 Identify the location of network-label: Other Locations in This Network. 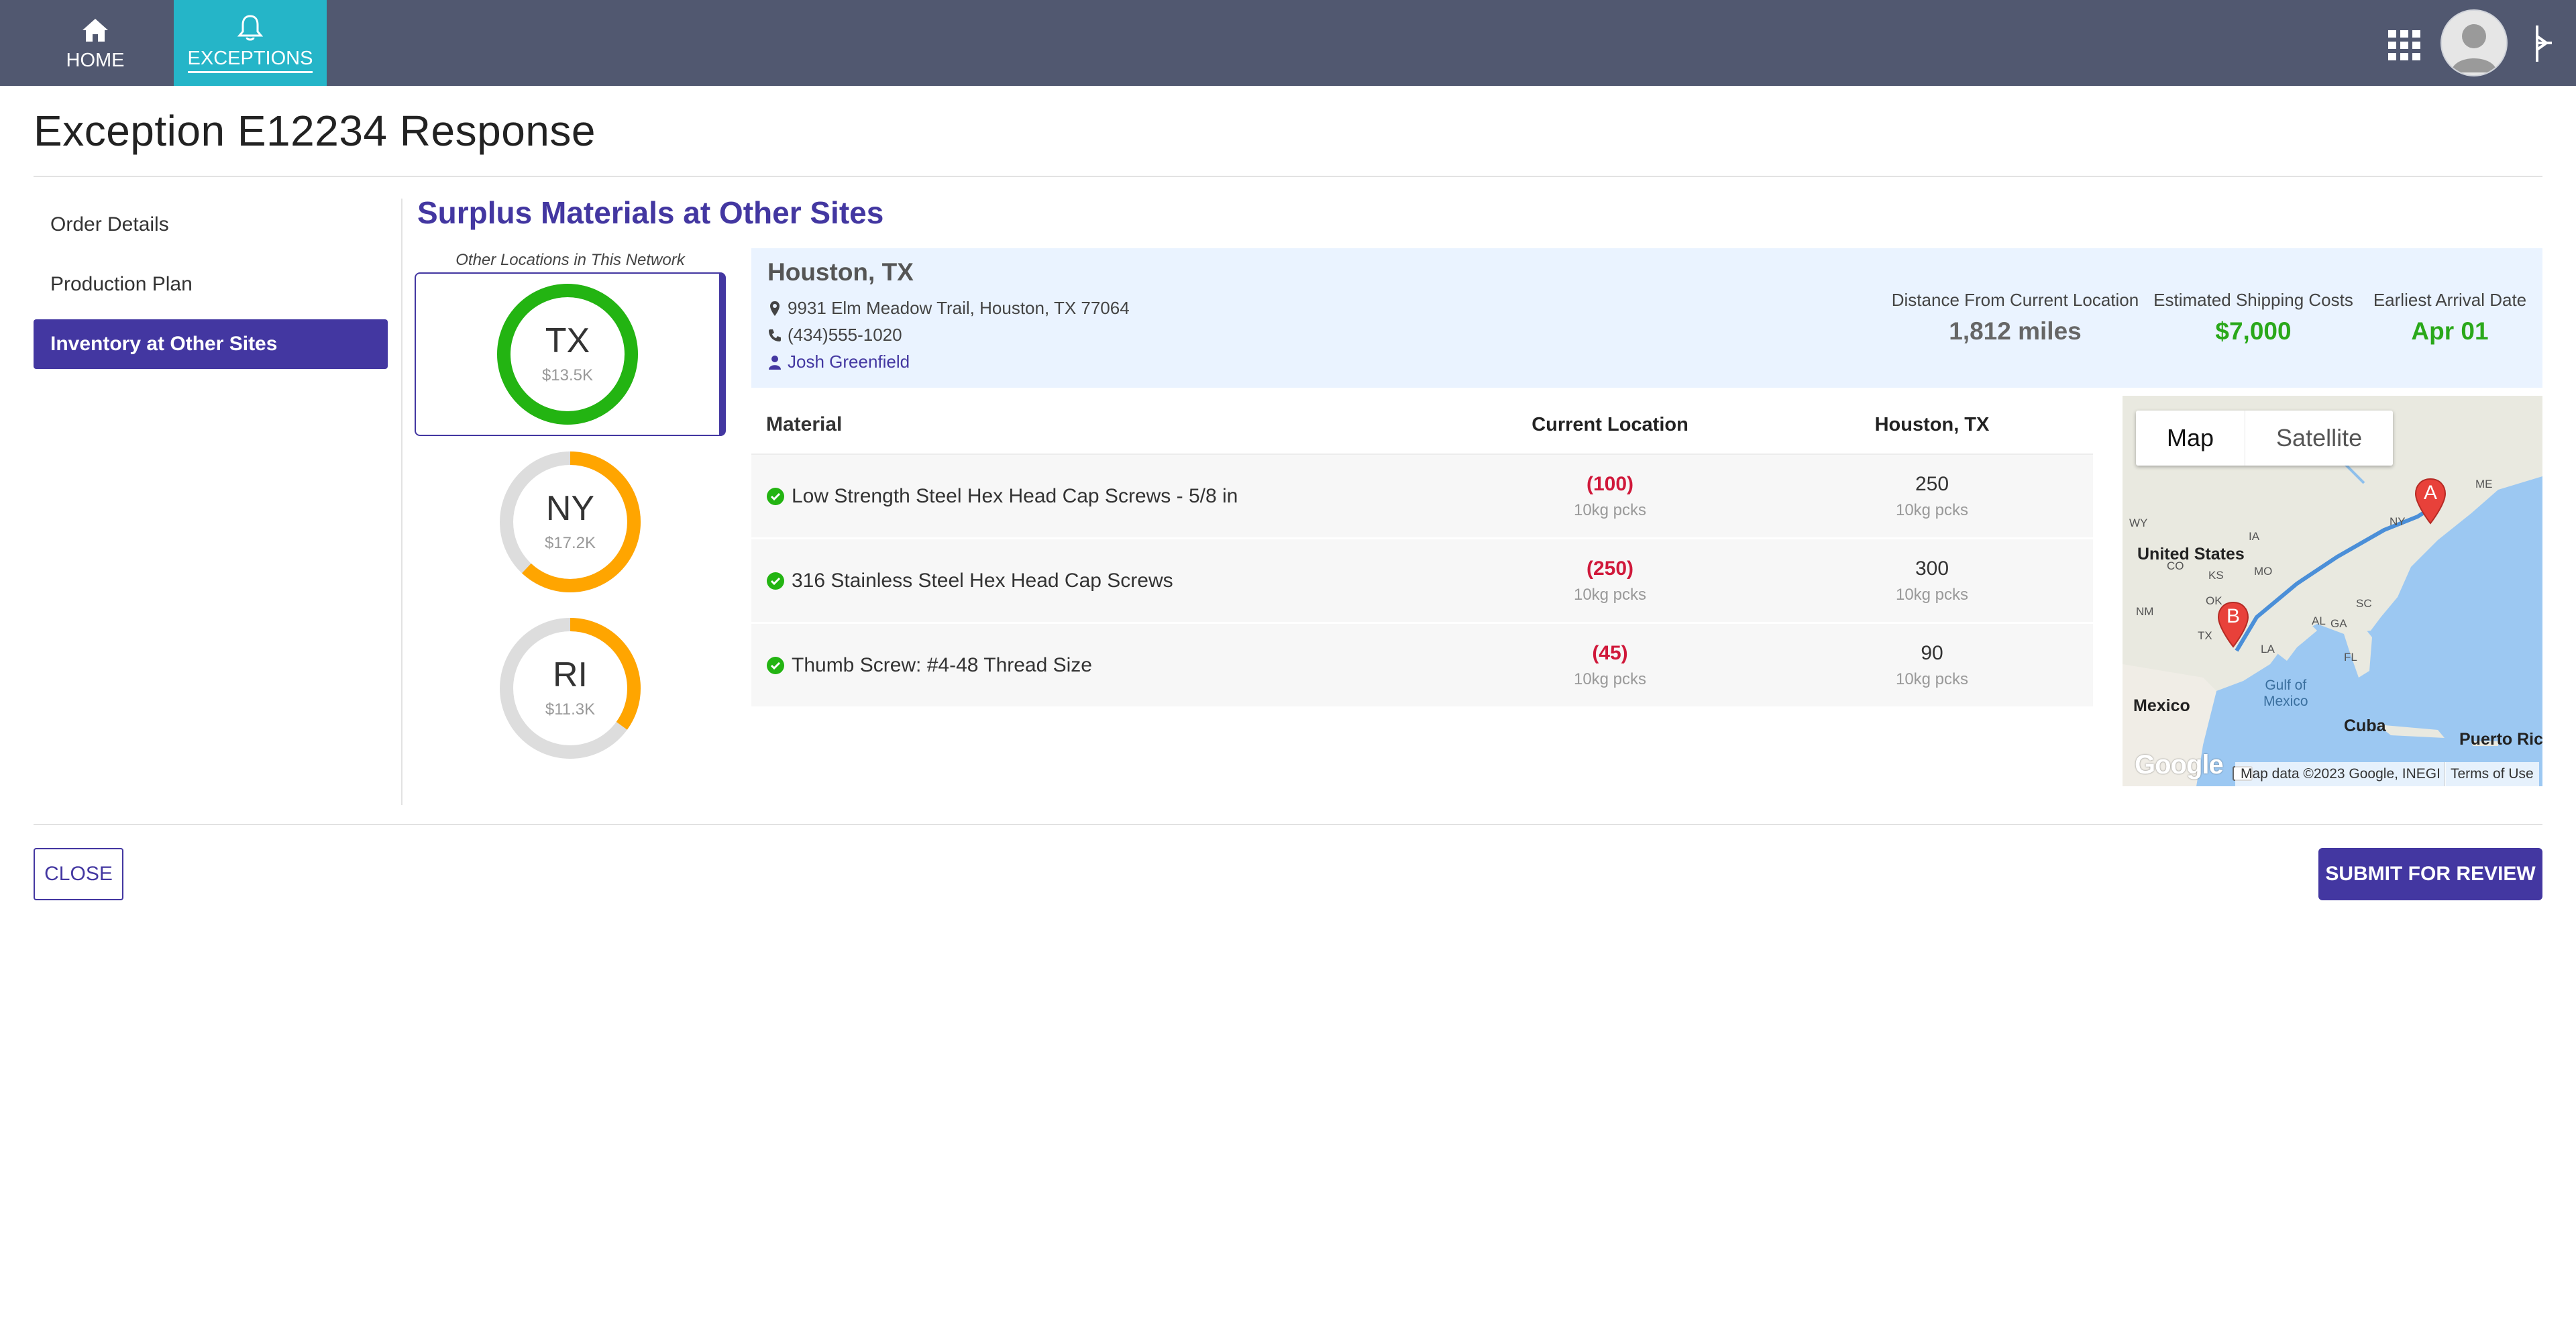
(570, 260).